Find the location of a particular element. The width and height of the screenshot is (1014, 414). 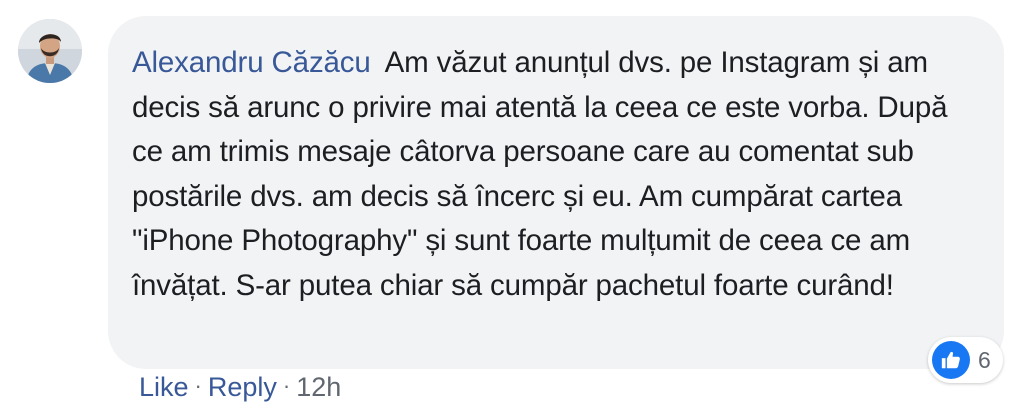

comment-actions: Like · Reply · 12h is located at coordinates (240, 387).